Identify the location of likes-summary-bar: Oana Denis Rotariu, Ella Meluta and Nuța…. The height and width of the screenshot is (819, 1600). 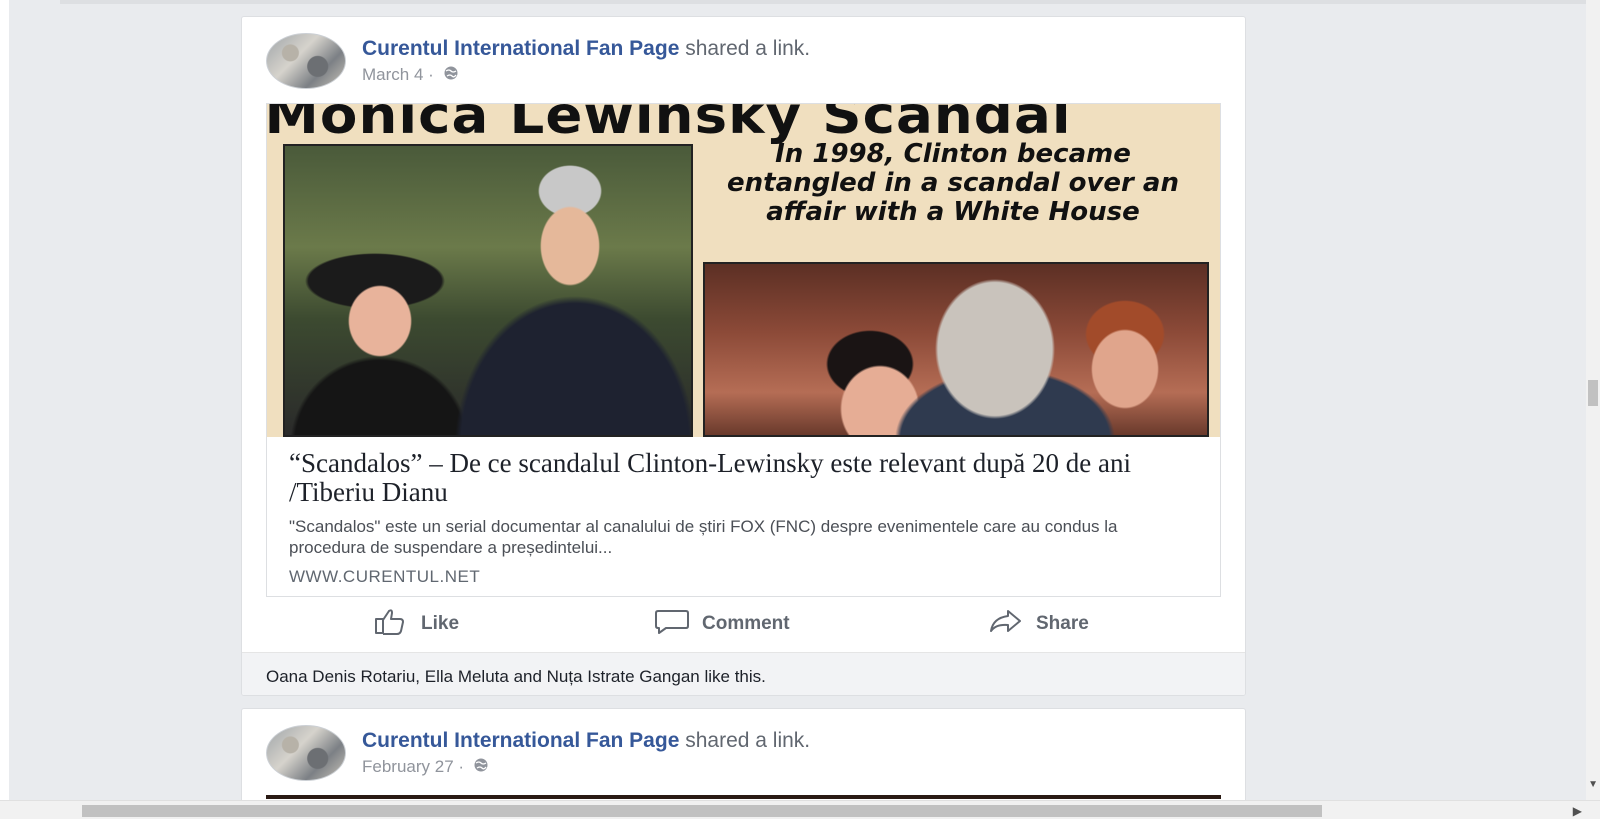
(743, 673).